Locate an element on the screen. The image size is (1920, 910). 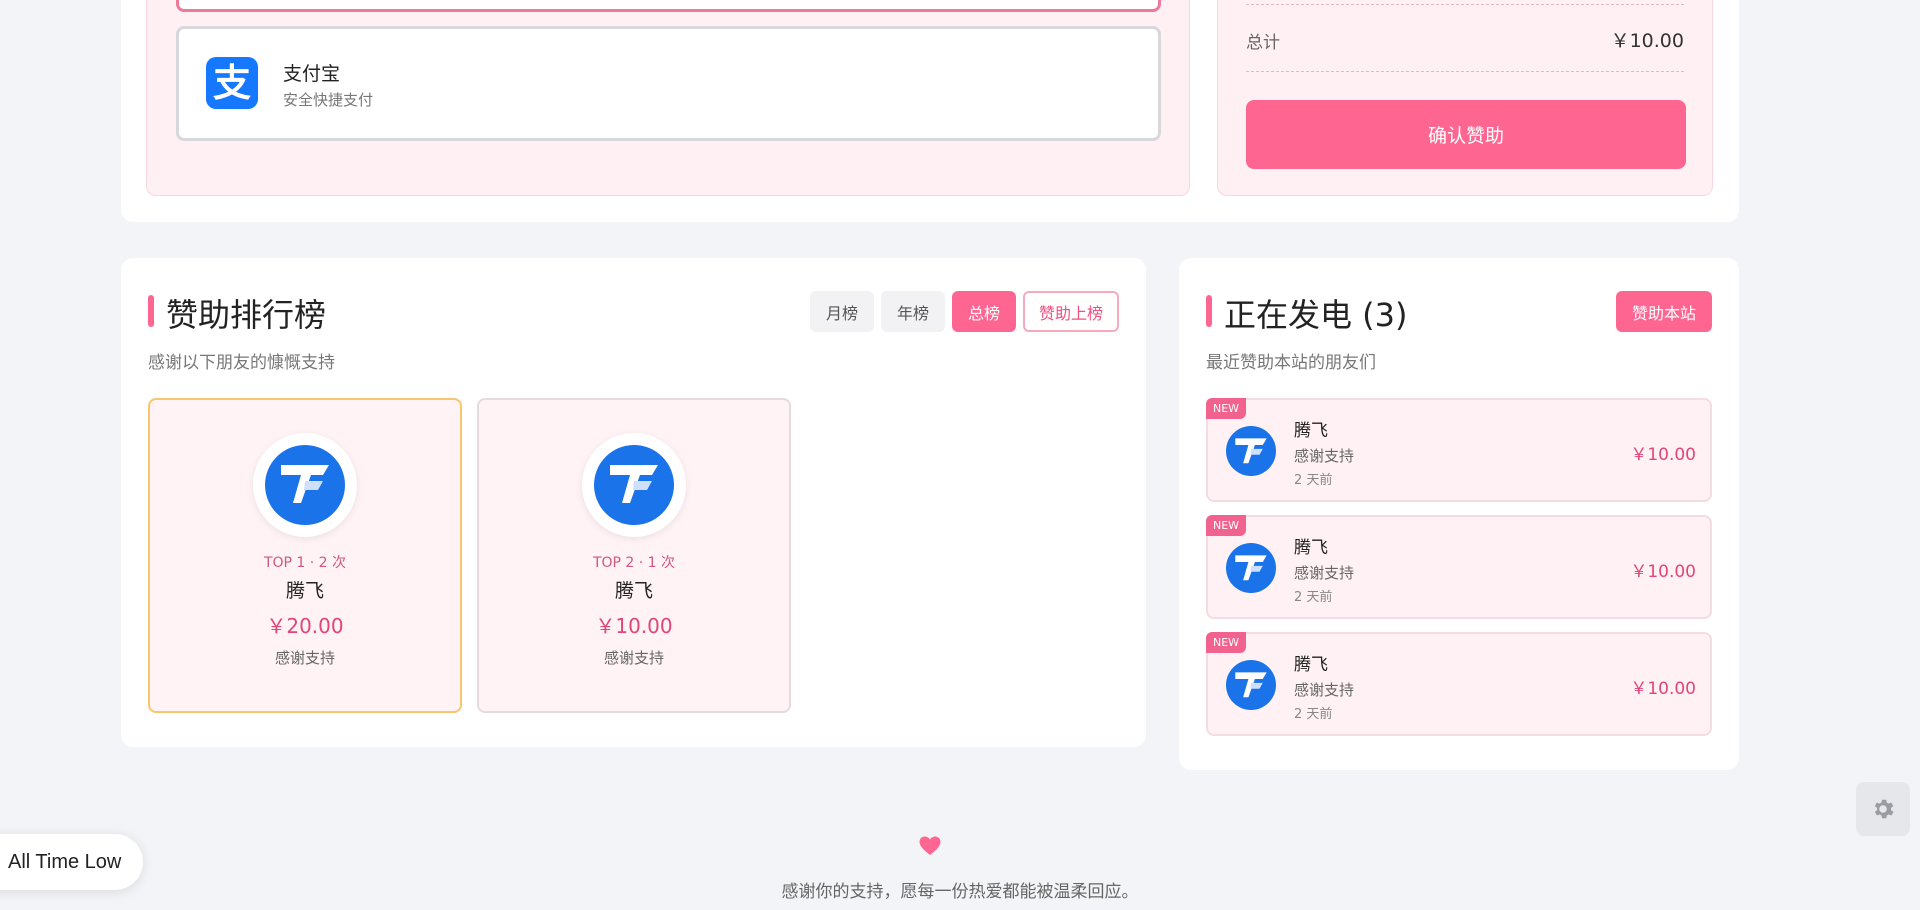
payment-option-selected is located at coordinates (668, 6).